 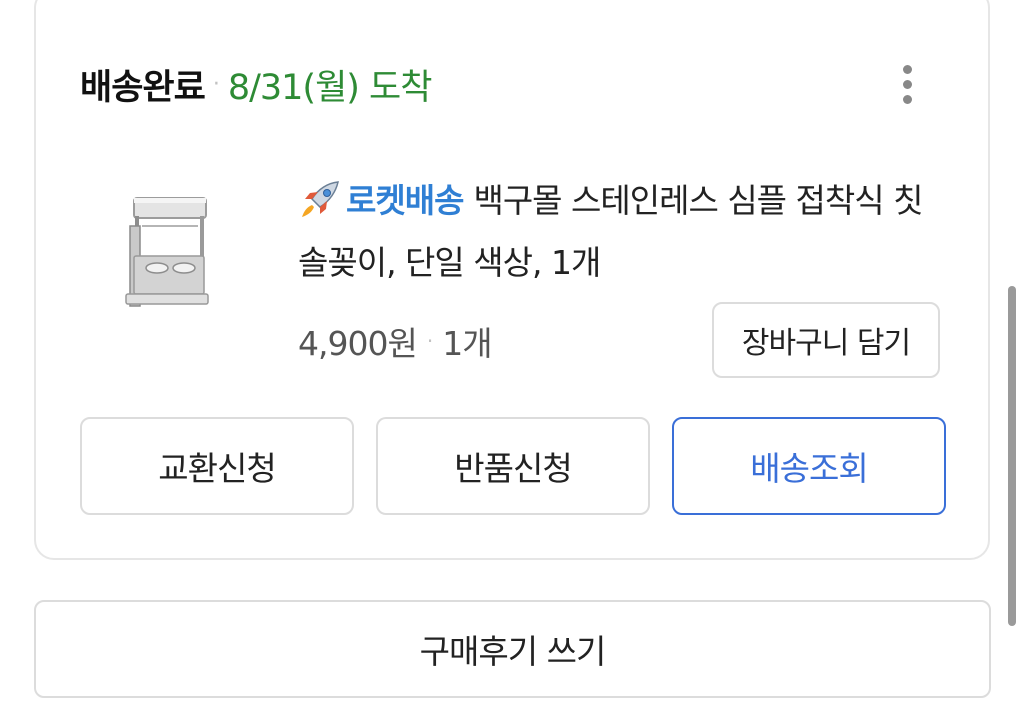 I want to click on price-row: 4,900원 · 1개, so click(x=395, y=341).